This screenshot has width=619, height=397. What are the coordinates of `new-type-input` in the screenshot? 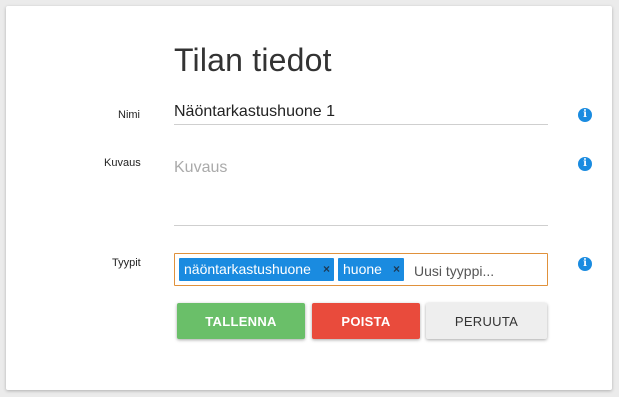 It's located at (478, 271).